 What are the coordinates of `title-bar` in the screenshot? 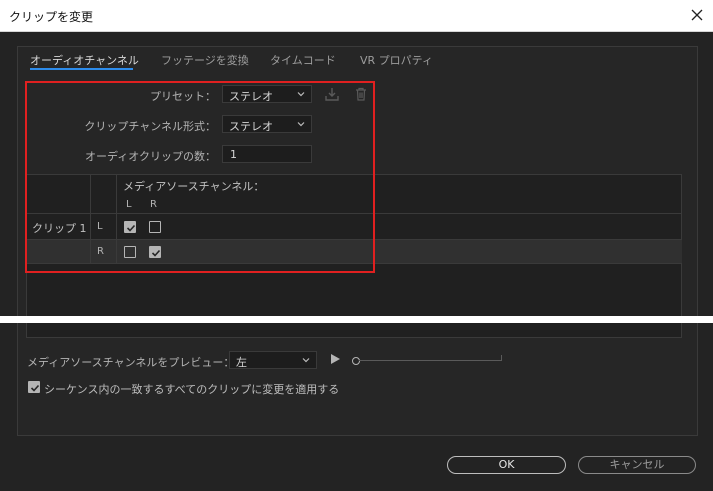 It's located at (356, 16).